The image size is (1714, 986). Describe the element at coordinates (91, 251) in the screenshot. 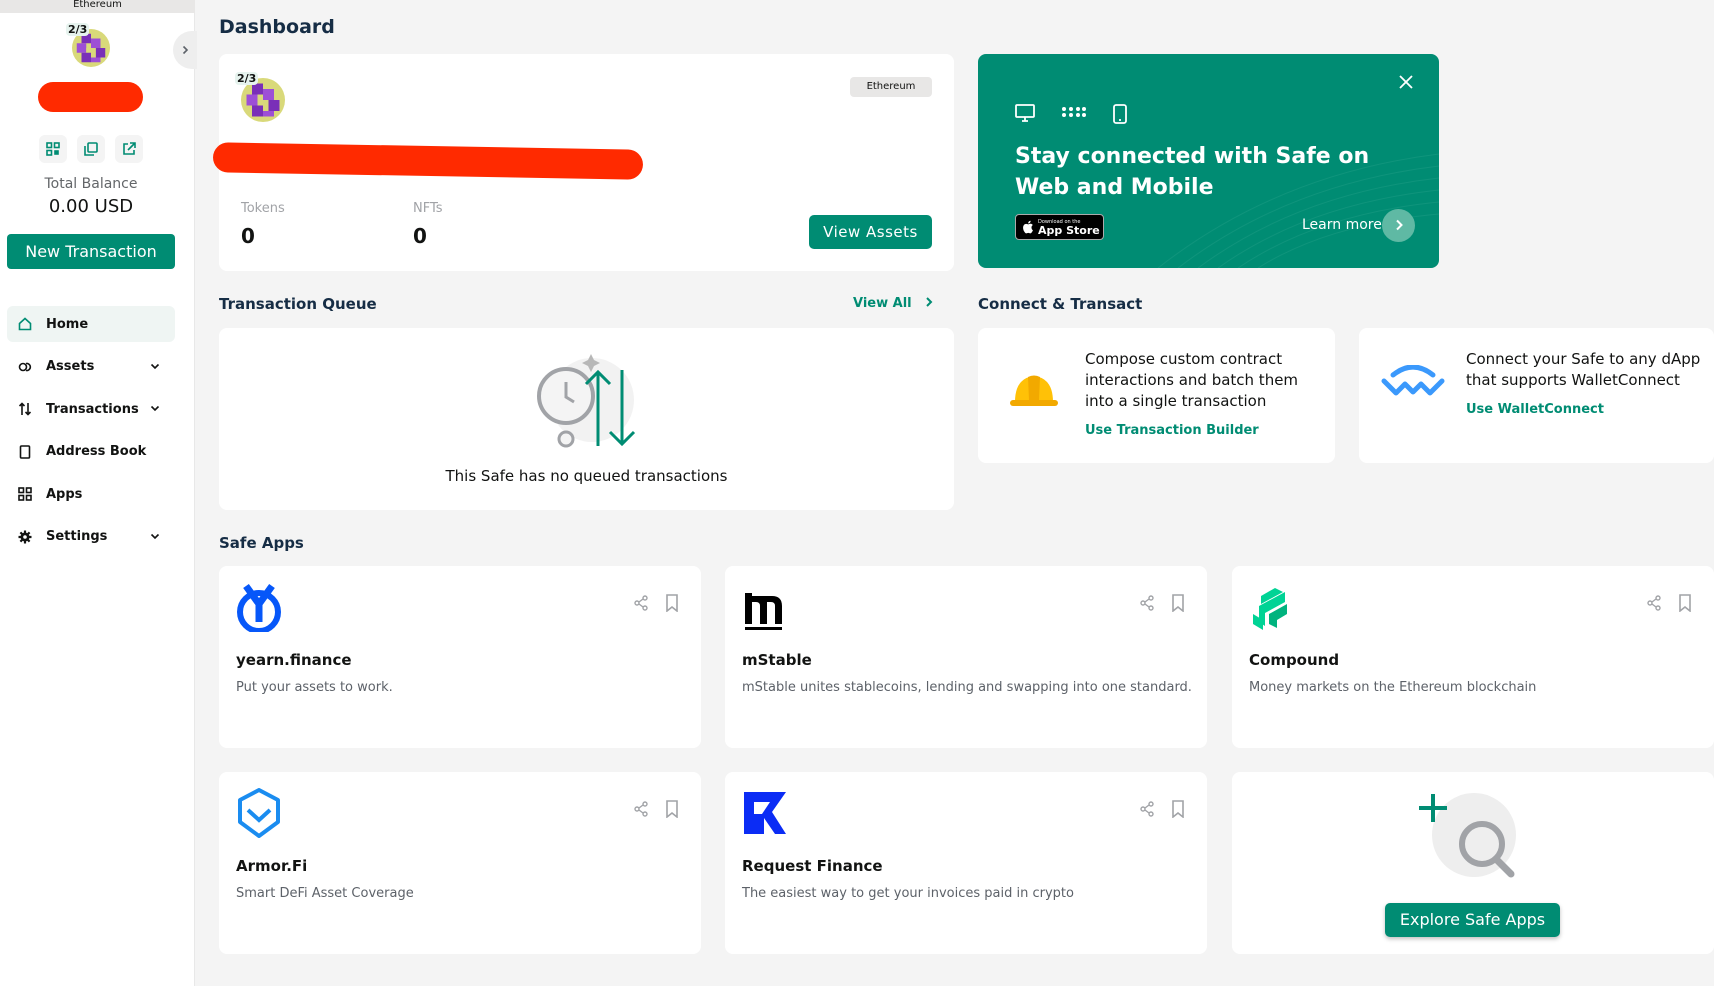

I see `new-transaction-button: New Transaction` at that location.